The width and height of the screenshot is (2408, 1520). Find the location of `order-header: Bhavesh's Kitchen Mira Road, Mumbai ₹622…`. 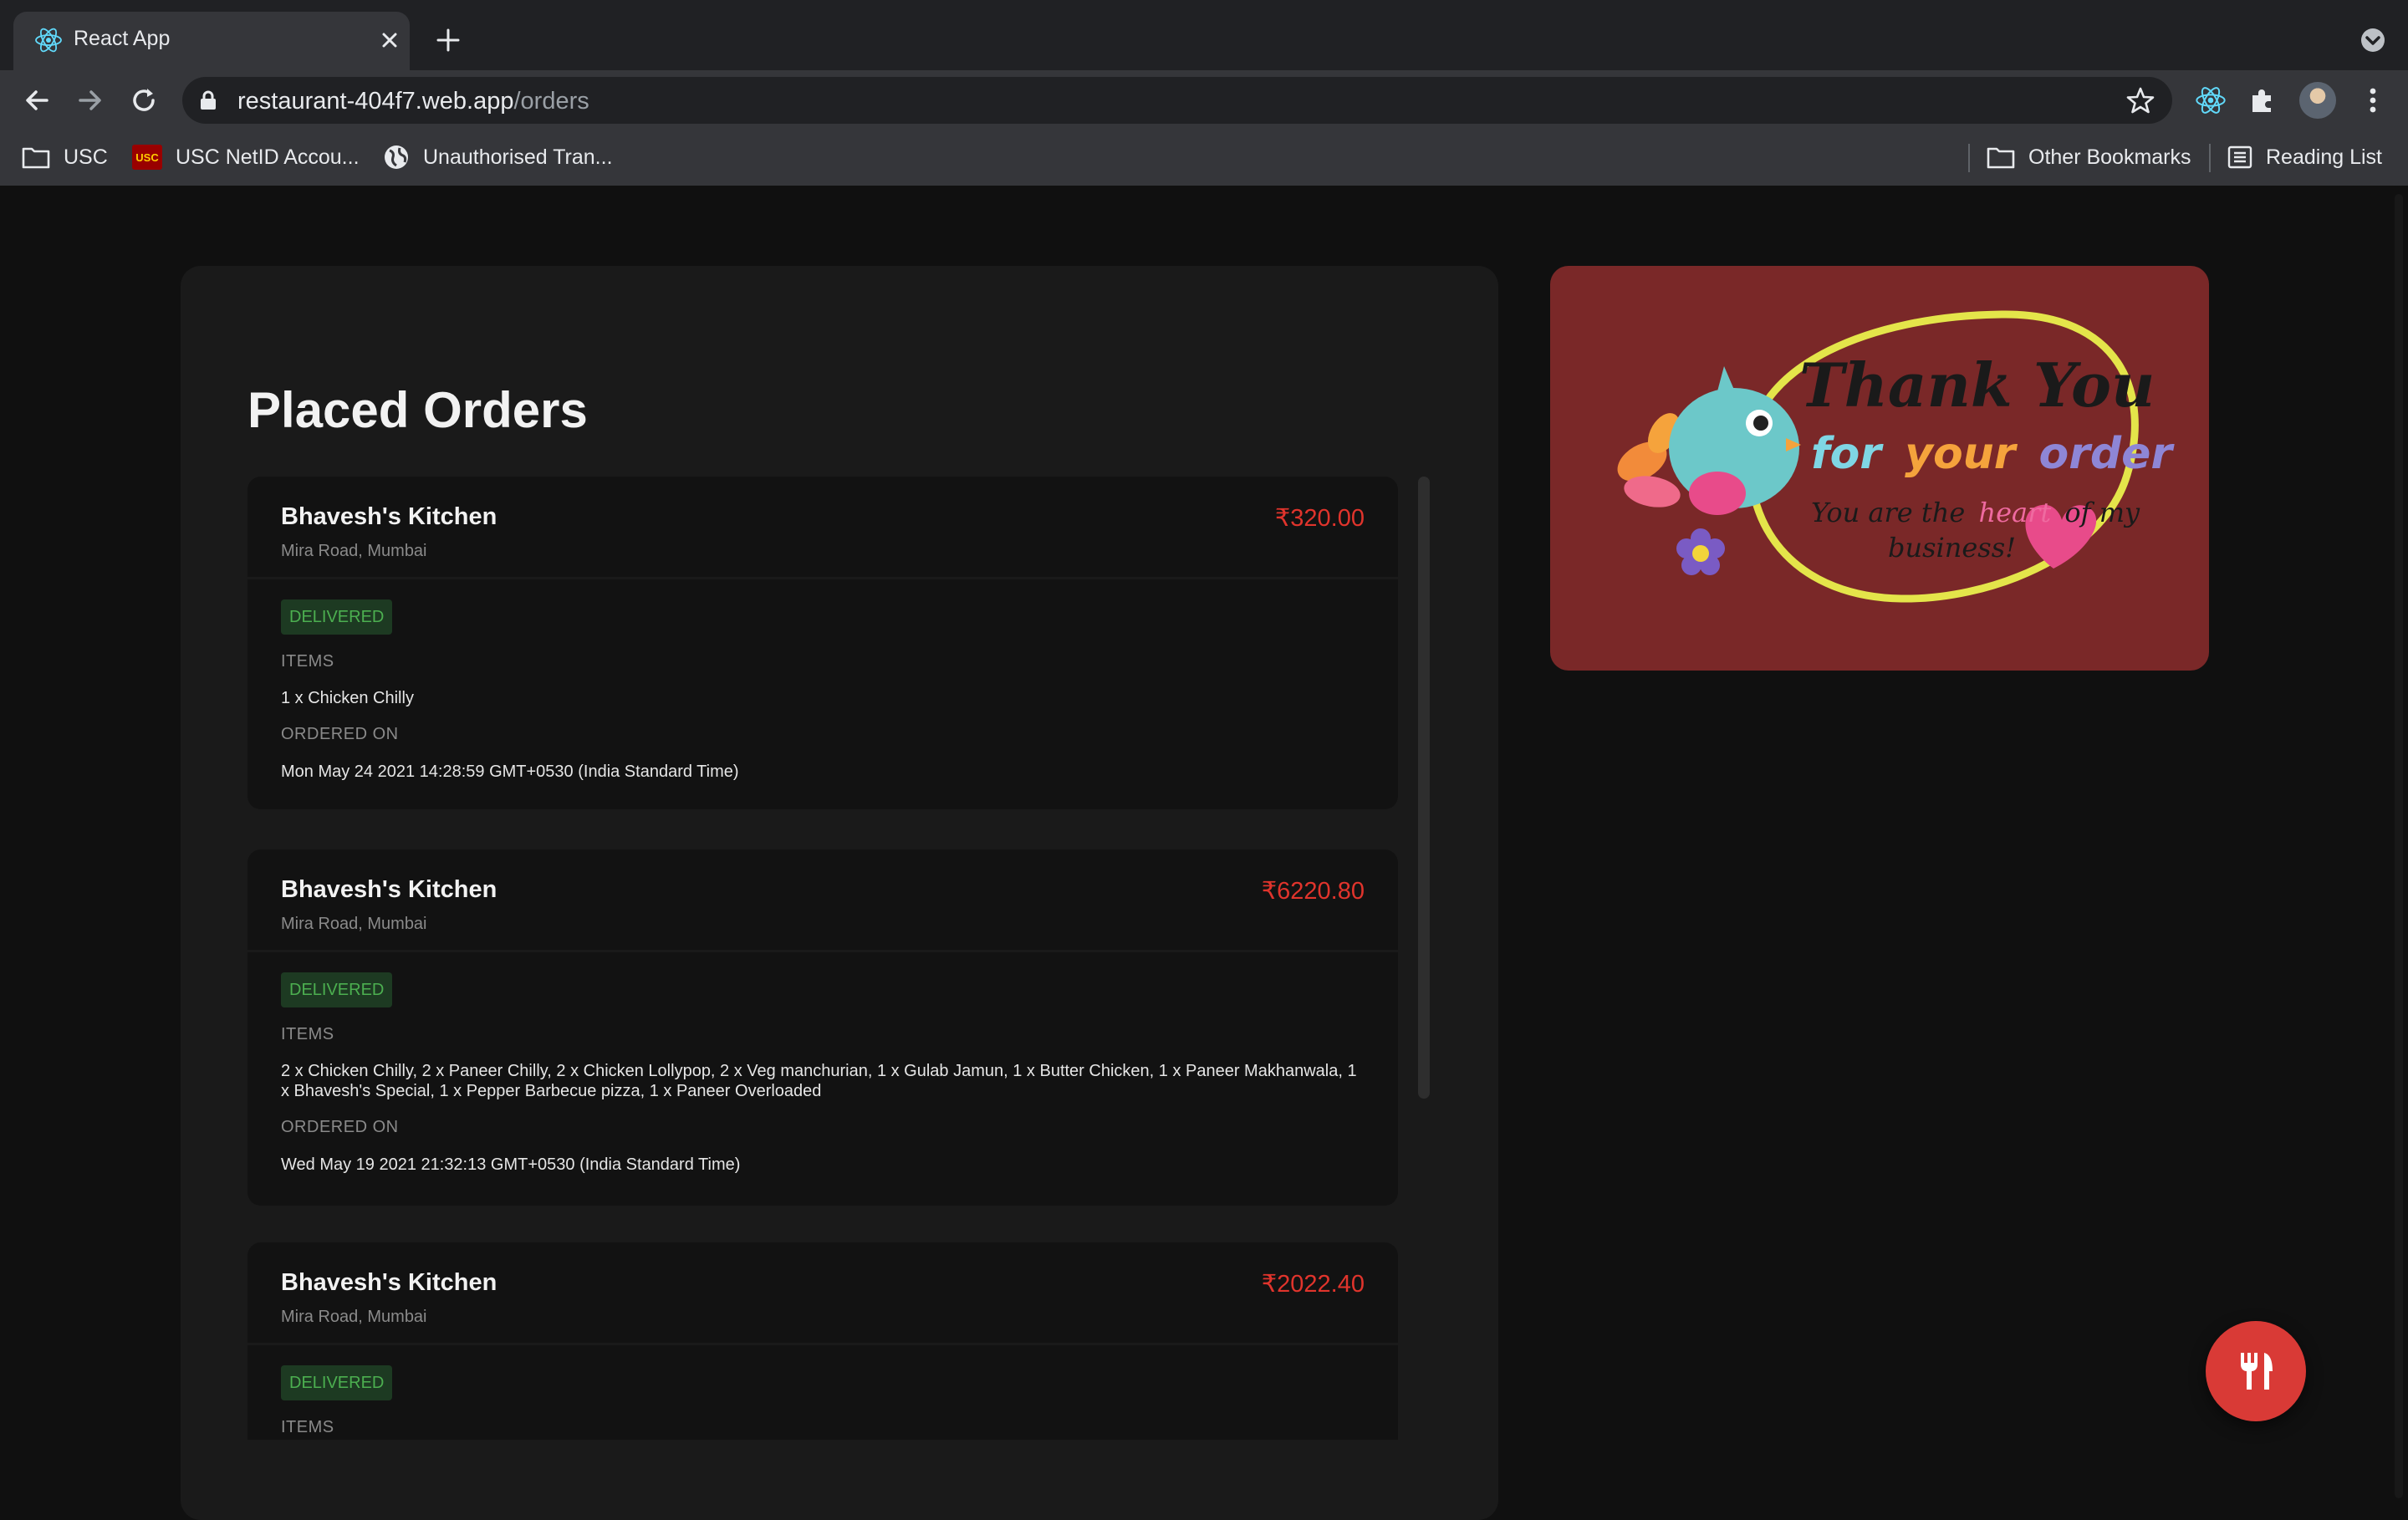

order-header: Bhavesh's Kitchen Mira Road, Mumbai ₹622… is located at coordinates (823, 900).